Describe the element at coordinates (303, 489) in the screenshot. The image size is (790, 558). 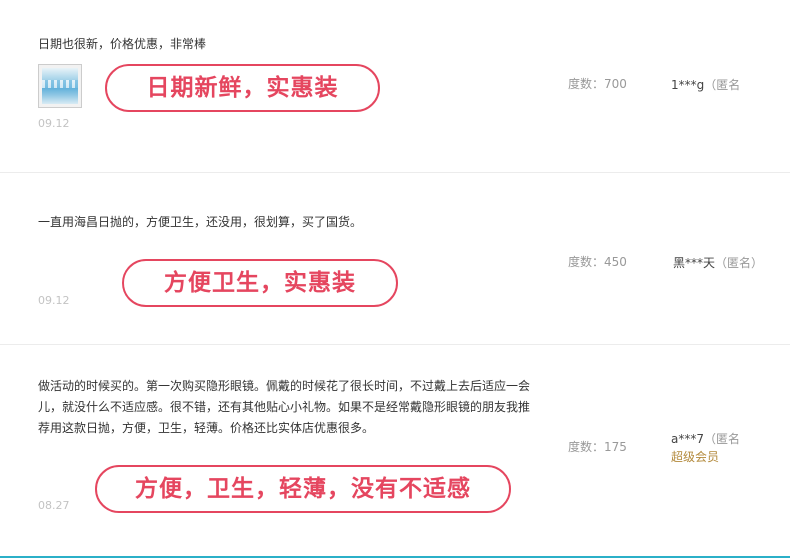
I see `callout-annotation: 方便，卫生，轻薄，没有不适感` at that location.